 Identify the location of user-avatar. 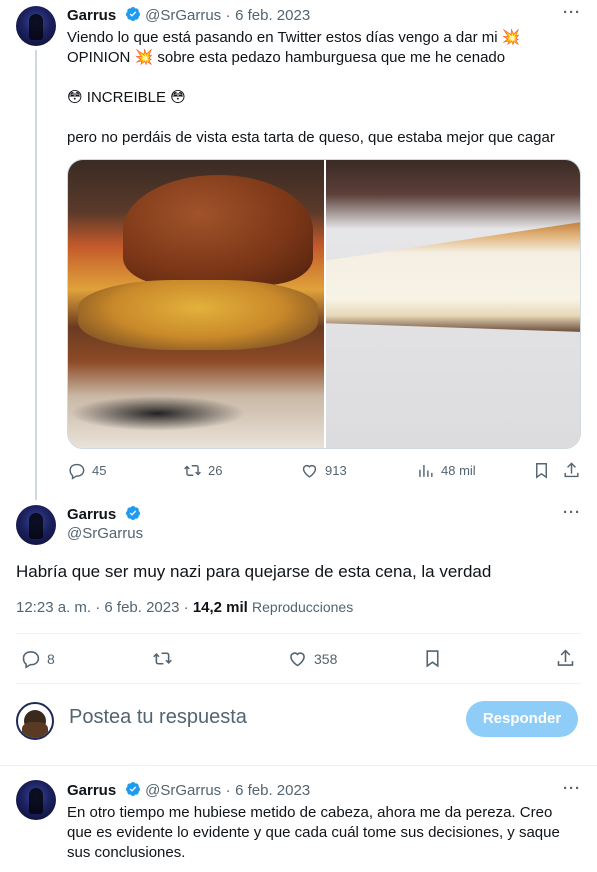
(35, 721).